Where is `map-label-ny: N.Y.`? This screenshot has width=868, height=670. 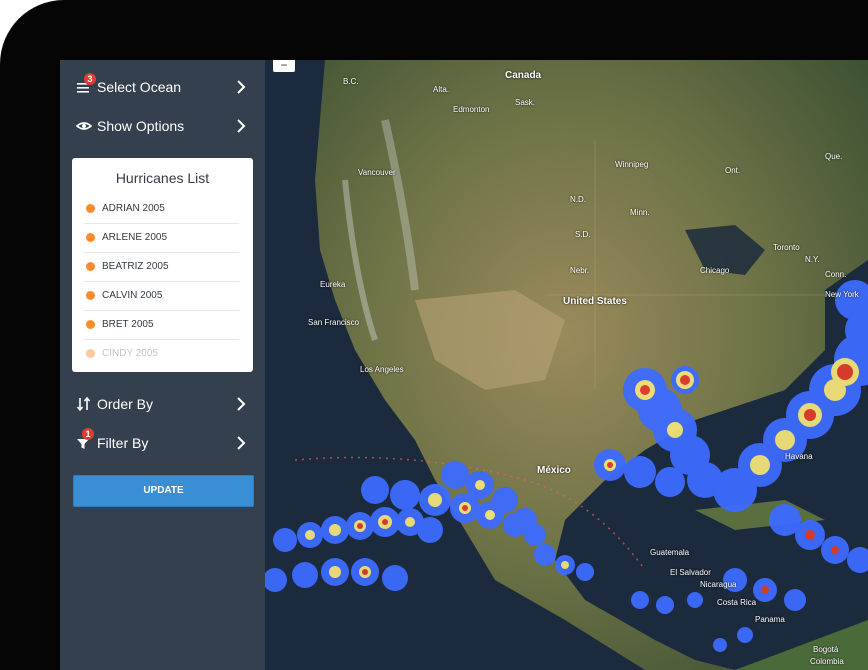 map-label-ny: N.Y. is located at coordinates (812, 259).